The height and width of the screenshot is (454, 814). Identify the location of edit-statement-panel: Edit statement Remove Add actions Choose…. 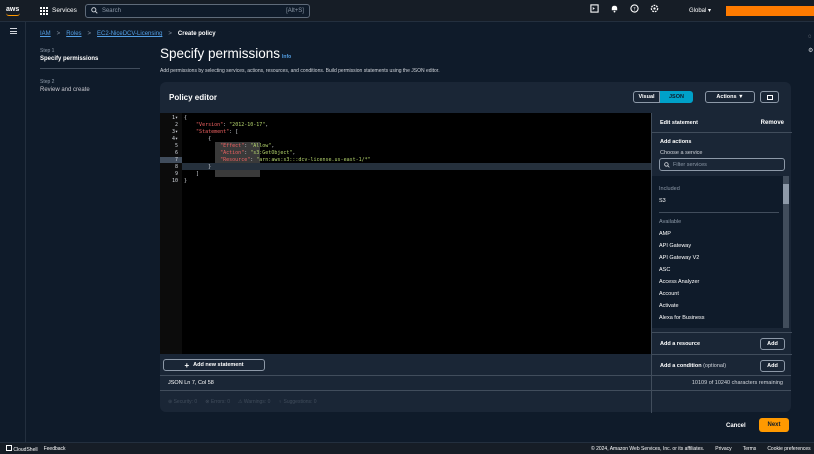
(721, 263).